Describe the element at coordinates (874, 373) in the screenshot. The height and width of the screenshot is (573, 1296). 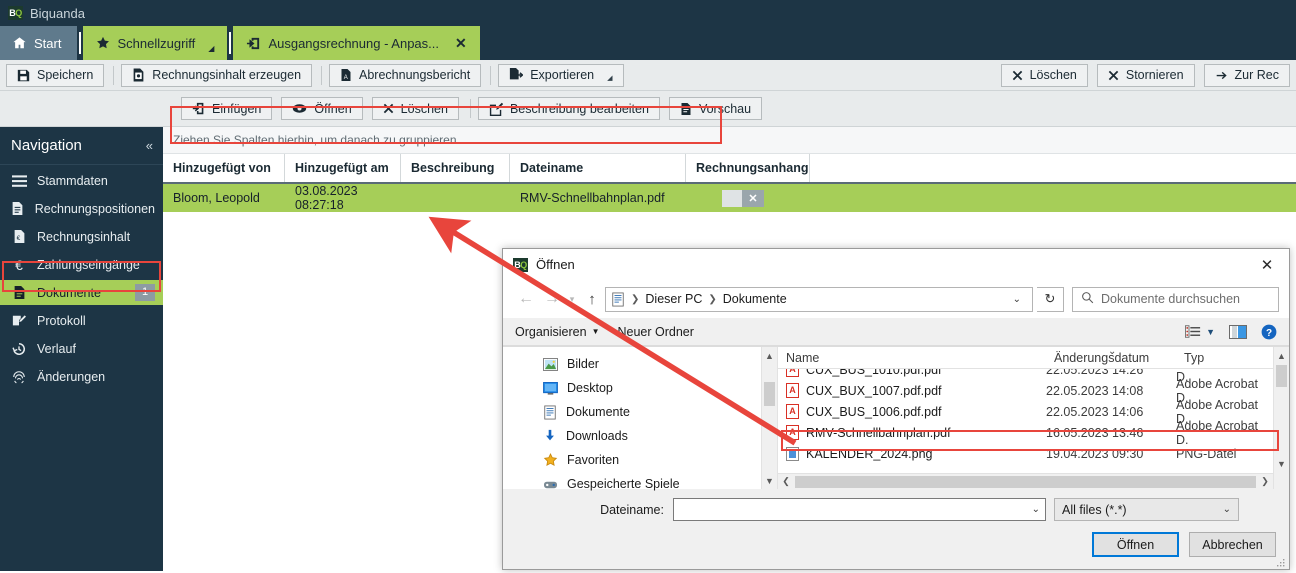
I see `file-name: CUX_BUS_1010.pdf.pdf` at that location.